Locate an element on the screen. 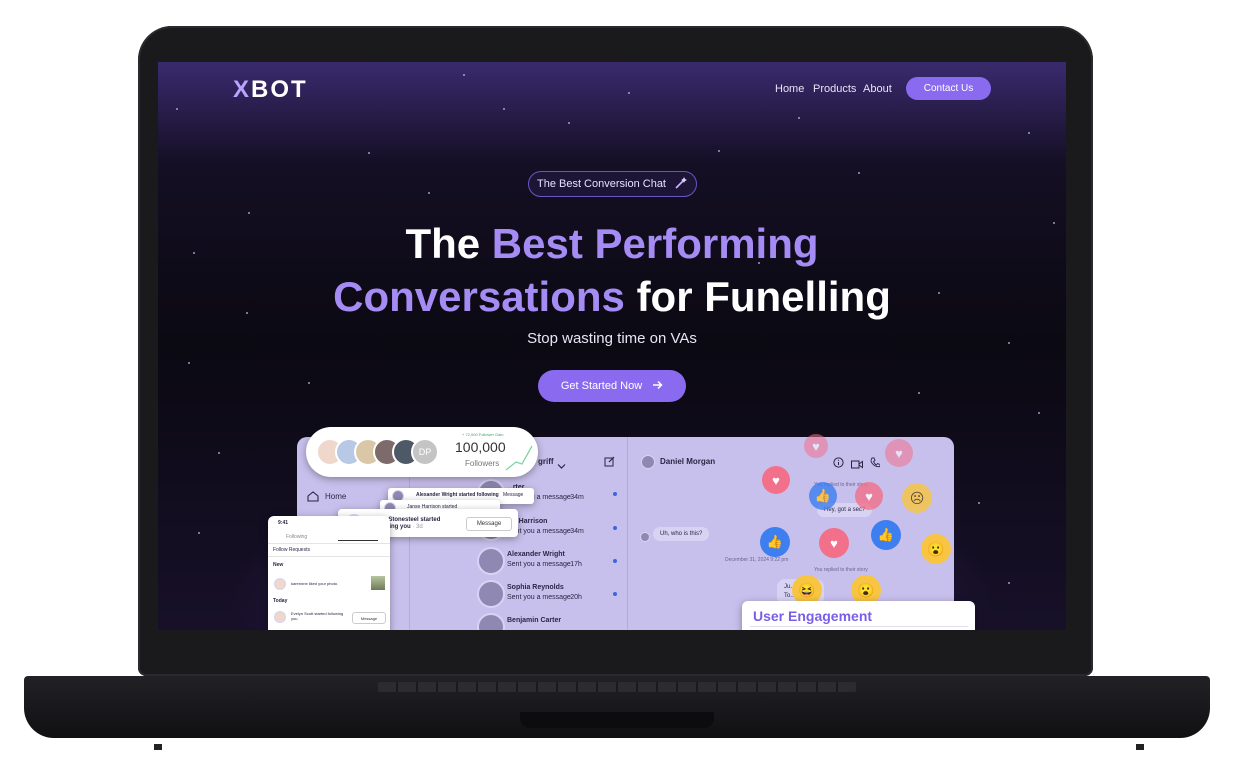 The width and height of the screenshot is (1235, 773). more-avatars-badge: DP is located at coordinates (425, 452).